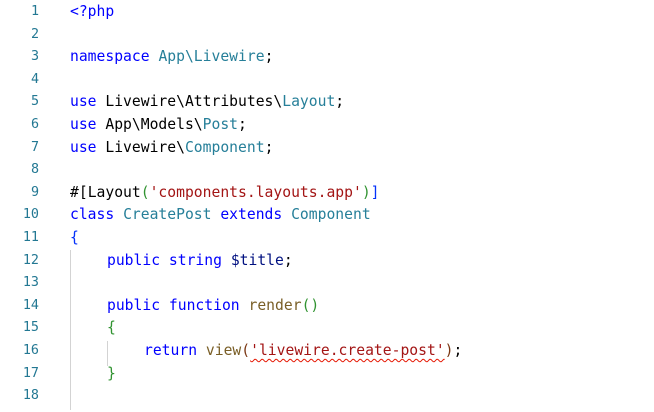 This screenshot has width=654, height=412. Describe the element at coordinates (30, 305) in the screenshot. I see `line-number: 14` at that location.